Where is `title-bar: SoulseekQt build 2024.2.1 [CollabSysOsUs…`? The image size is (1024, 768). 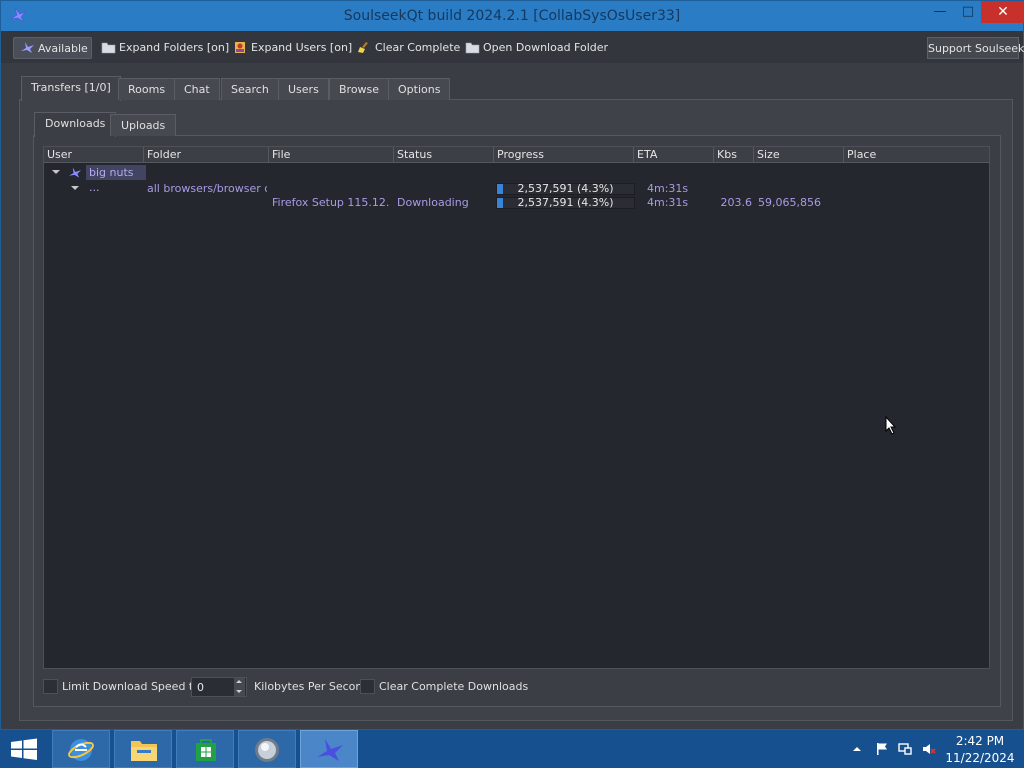 title-bar: SoulseekQt build 2024.2.1 [CollabSysOsUs… is located at coordinates (512, 16).